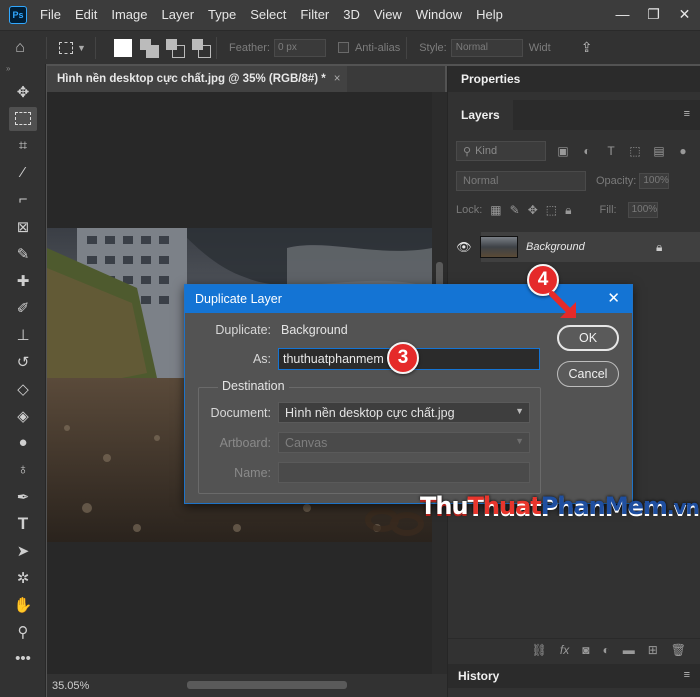 This screenshot has height=697, width=700. I want to click on antialias-checkbox, so click(343, 47).